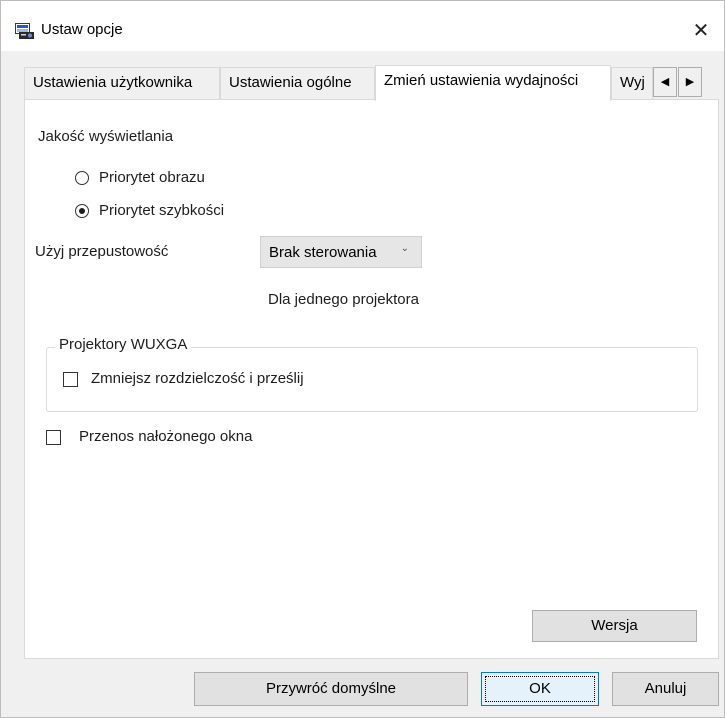  Describe the element at coordinates (24, 31) in the screenshot. I see `projector-app-icon` at that location.